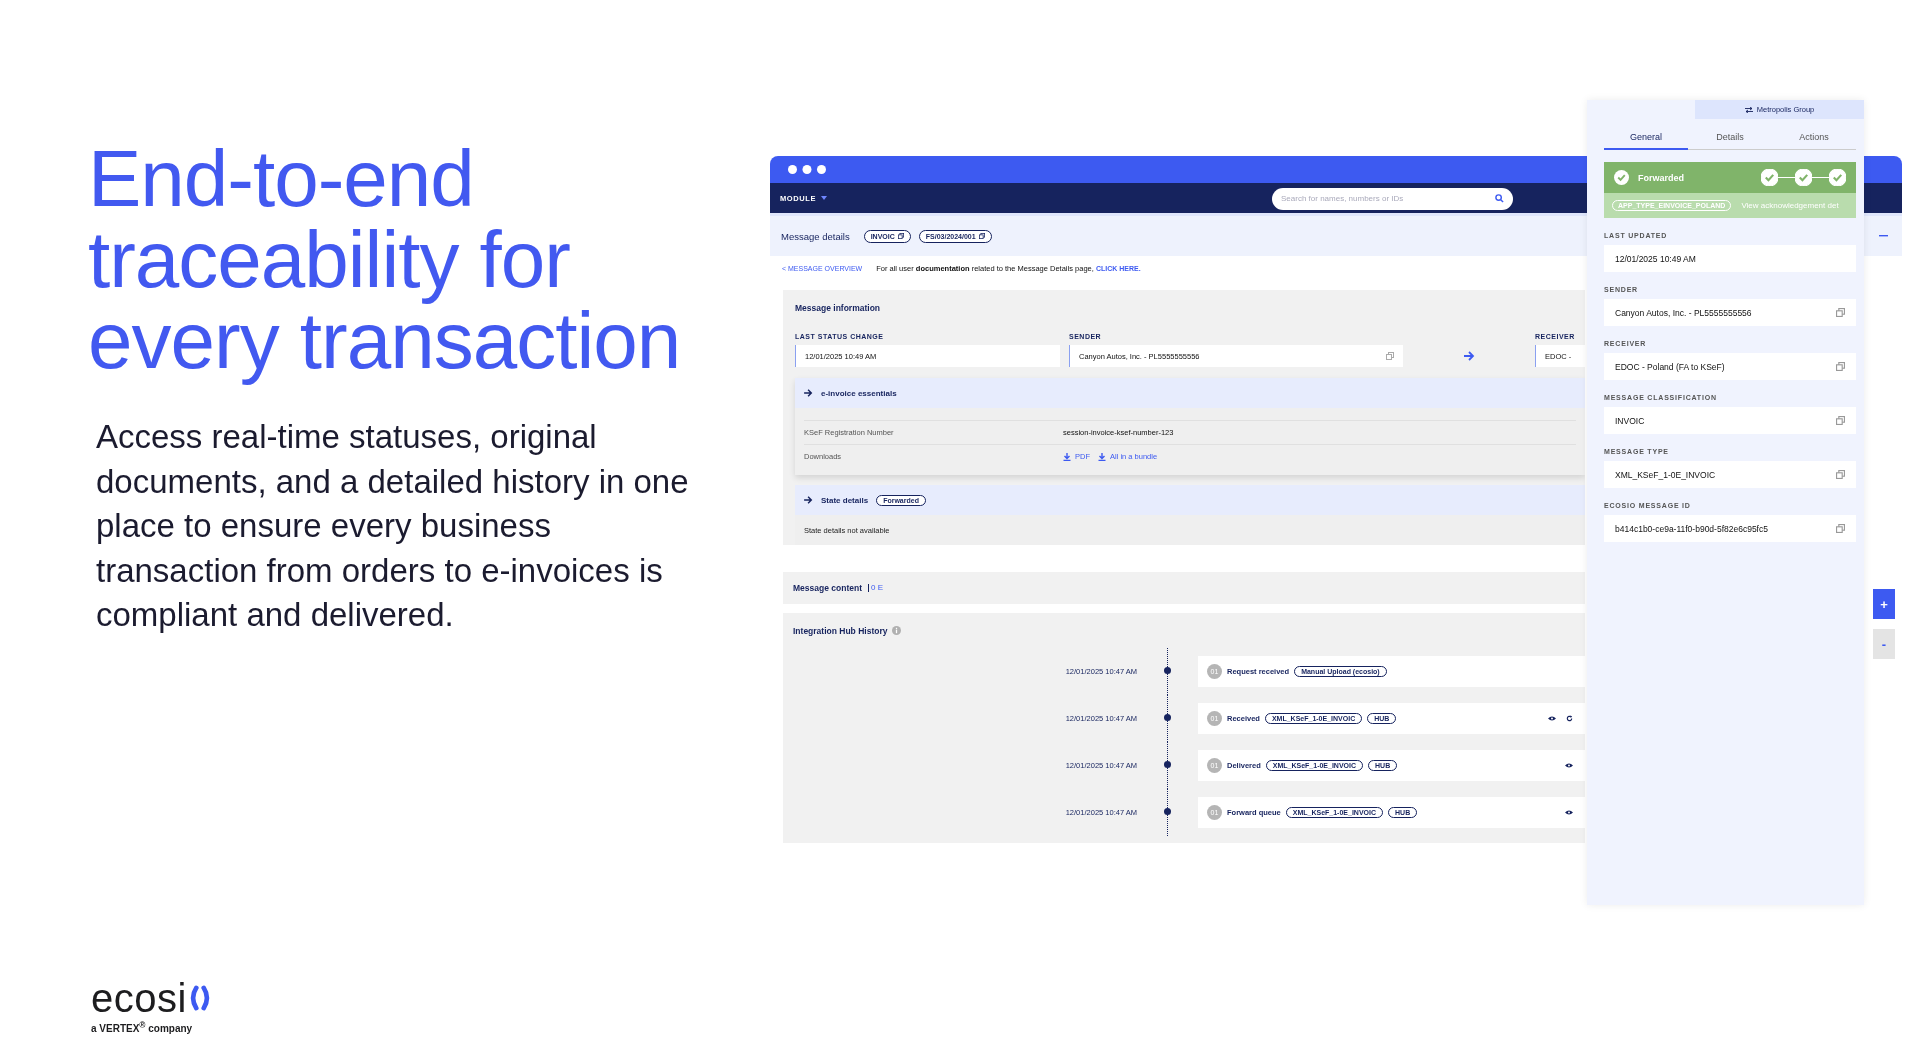  What do you see at coordinates (838, 308) in the screenshot?
I see `section-title: Message information` at bounding box center [838, 308].